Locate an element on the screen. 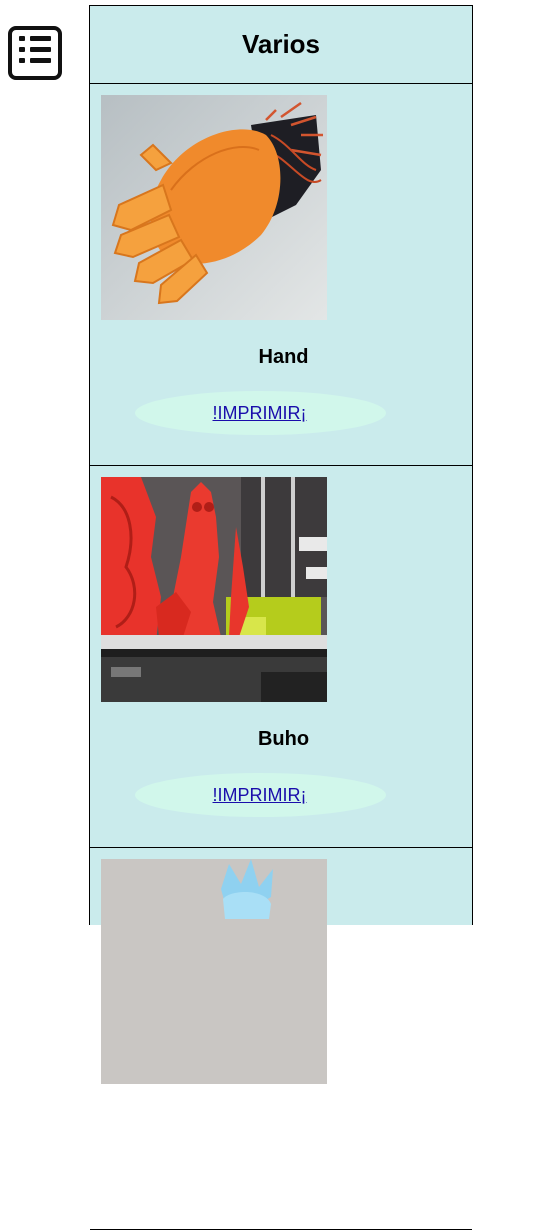 Image resolution: width=538 pixels, height=1230 pixels. list-menu-icon is located at coordinates (35, 53).